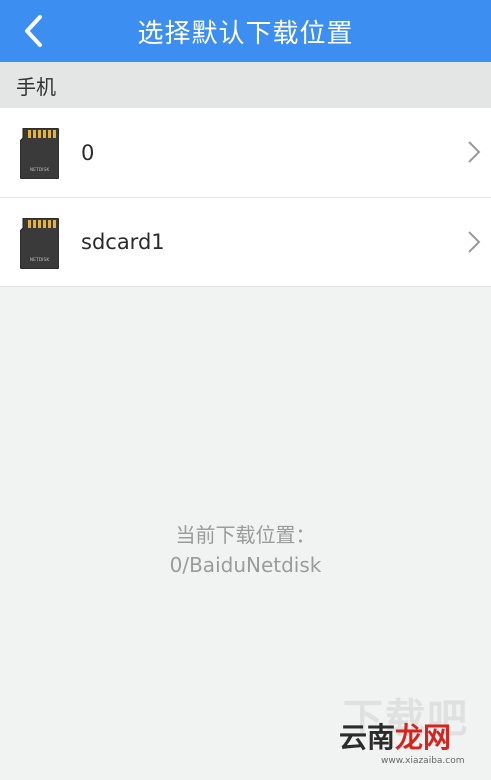 The image size is (491, 780). Describe the element at coordinates (123, 242) in the screenshot. I see `storage-item-label: sdcard1` at that location.